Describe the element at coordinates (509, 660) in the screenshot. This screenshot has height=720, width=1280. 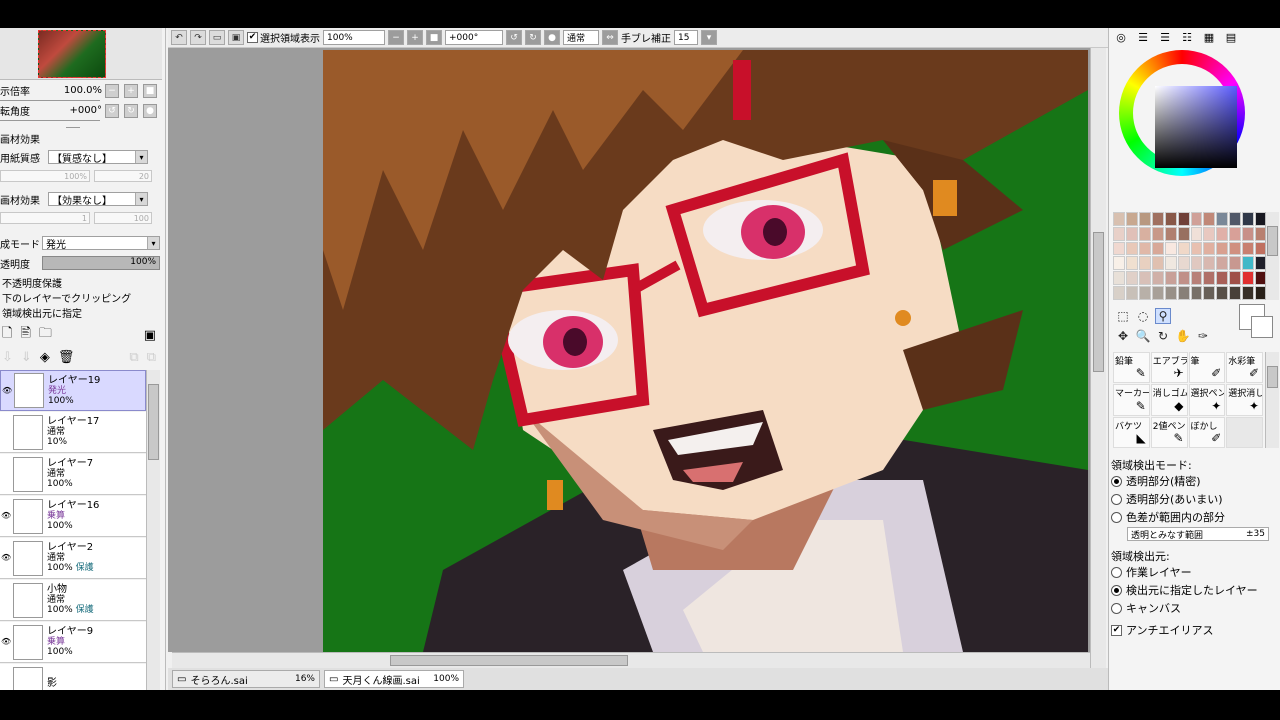
I see `canvas-hscroll-thumb` at that location.